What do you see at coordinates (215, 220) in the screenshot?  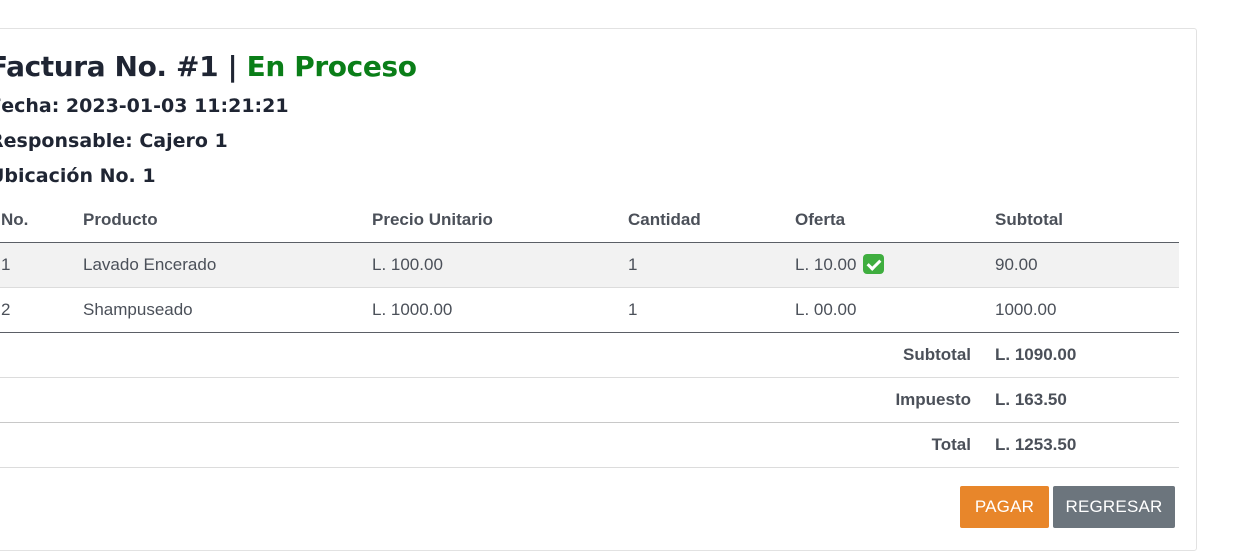 I see `header-producto: Producto` at bounding box center [215, 220].